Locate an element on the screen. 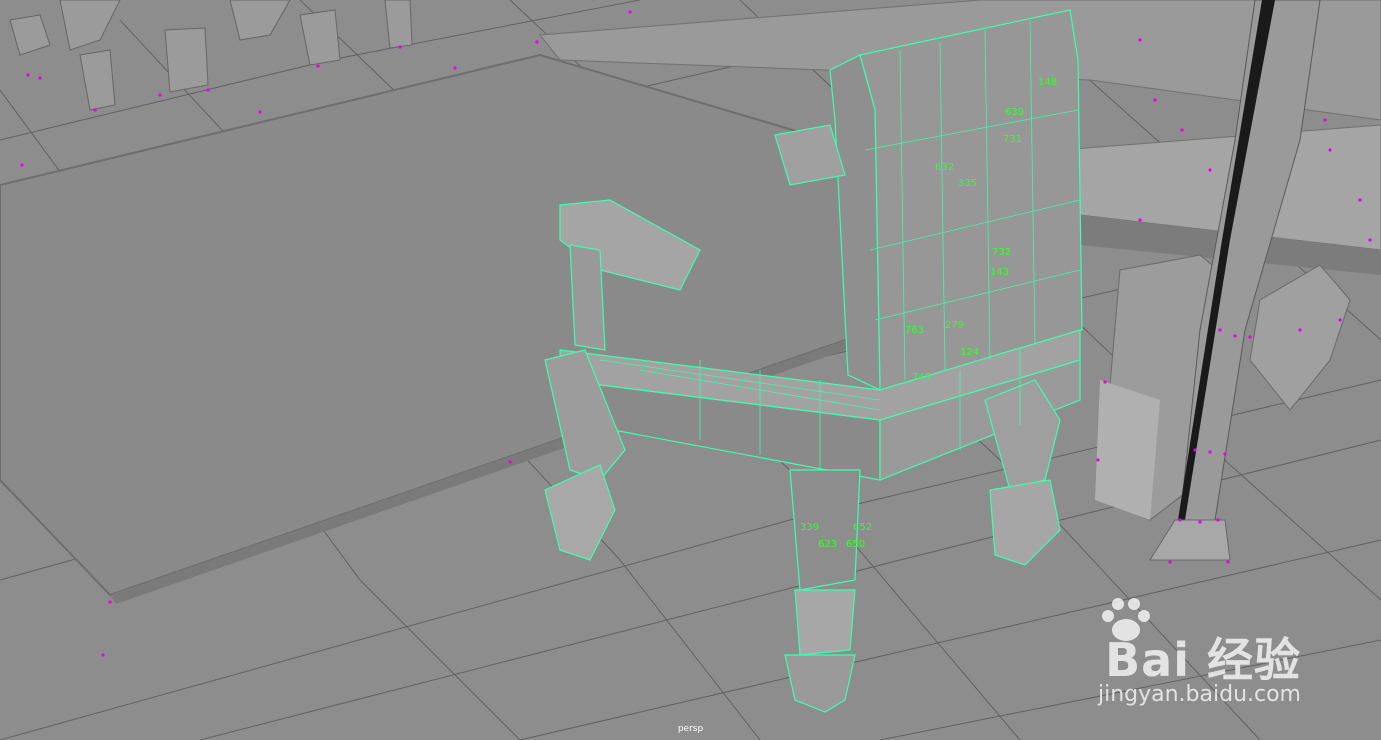  component-number: 632 is located at coordinates (944, 167).